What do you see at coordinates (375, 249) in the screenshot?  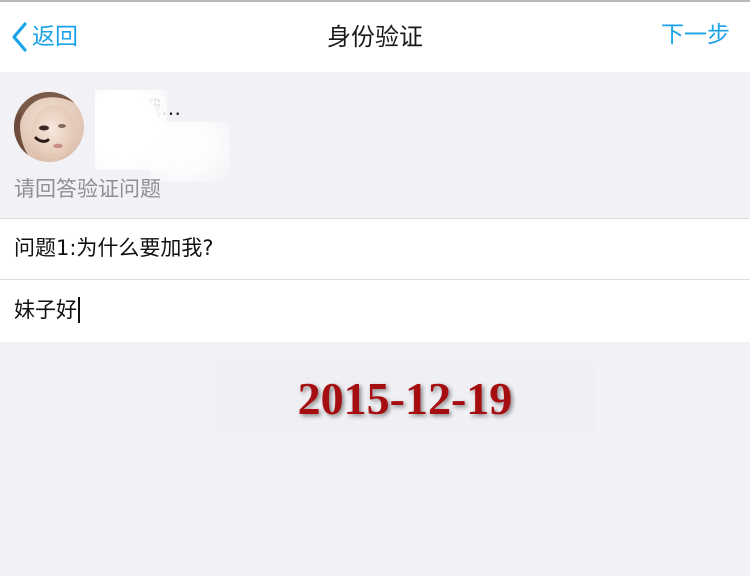 I see `question-row: 问题1:为什么要加我?` at bounding box center [375, 249].